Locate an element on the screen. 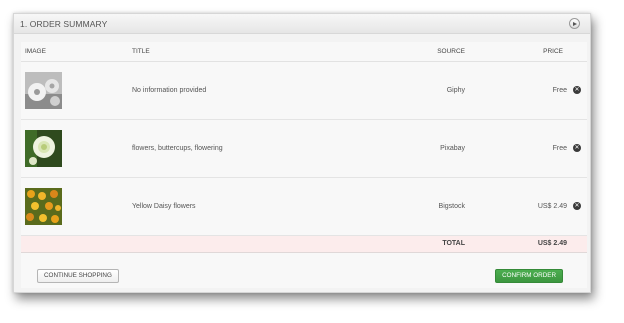  item-source: Bigstock is located at coordinates (417, 206).